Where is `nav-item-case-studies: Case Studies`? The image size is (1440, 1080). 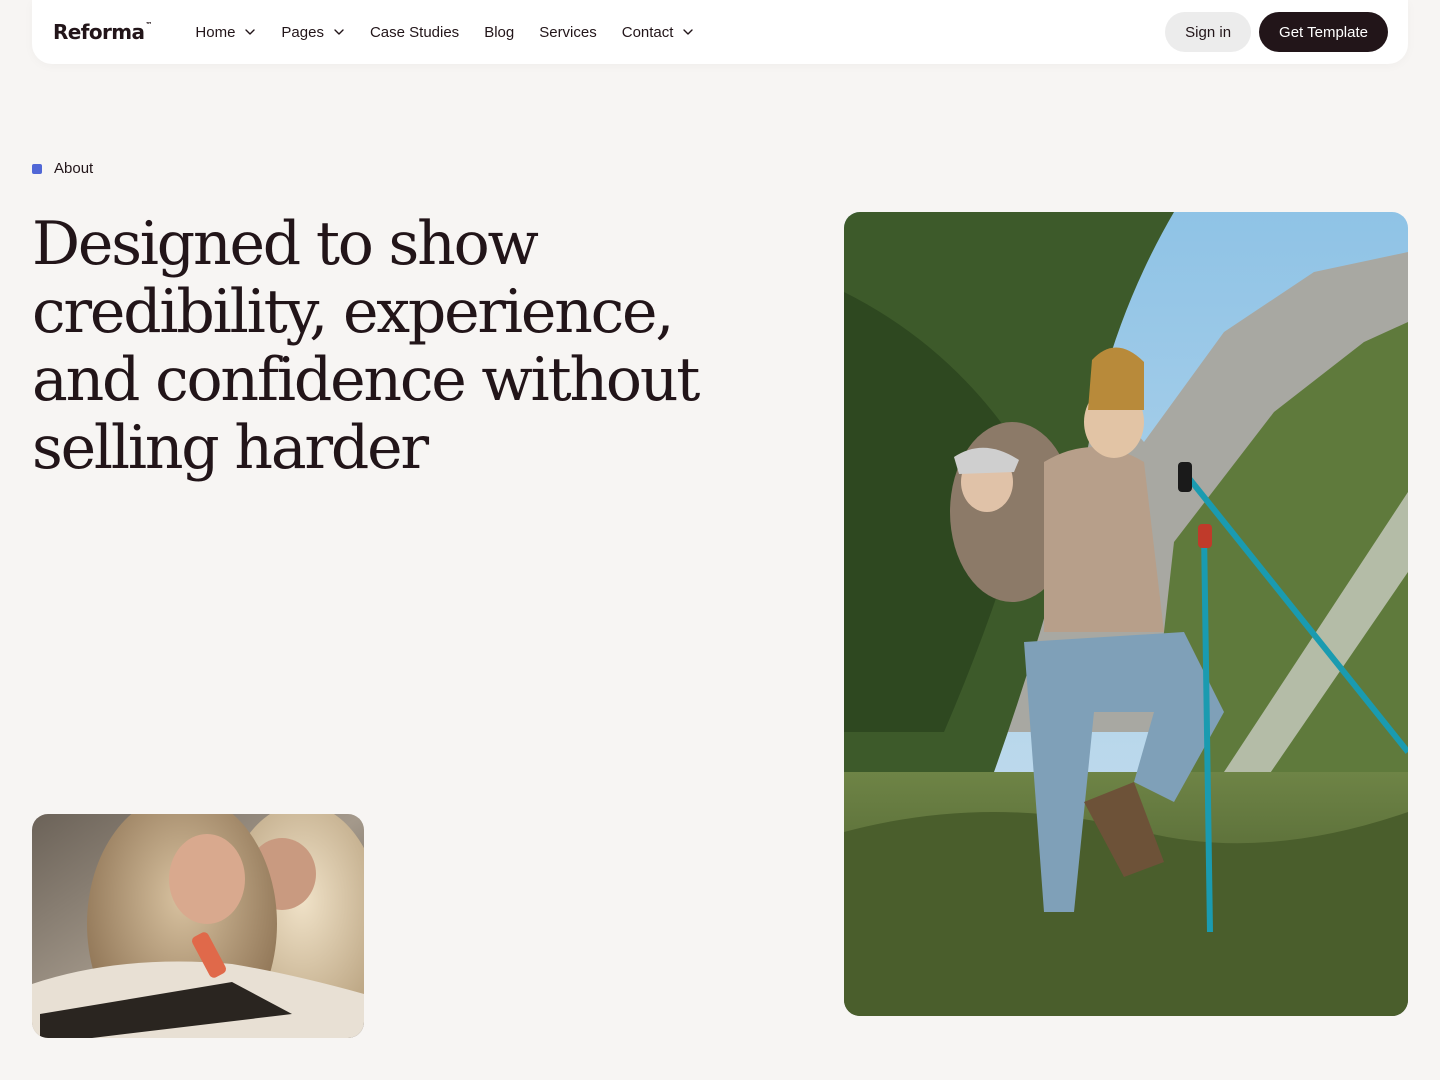 nav-item-case-studies: Case Studies is located at coordinates (414, 32).